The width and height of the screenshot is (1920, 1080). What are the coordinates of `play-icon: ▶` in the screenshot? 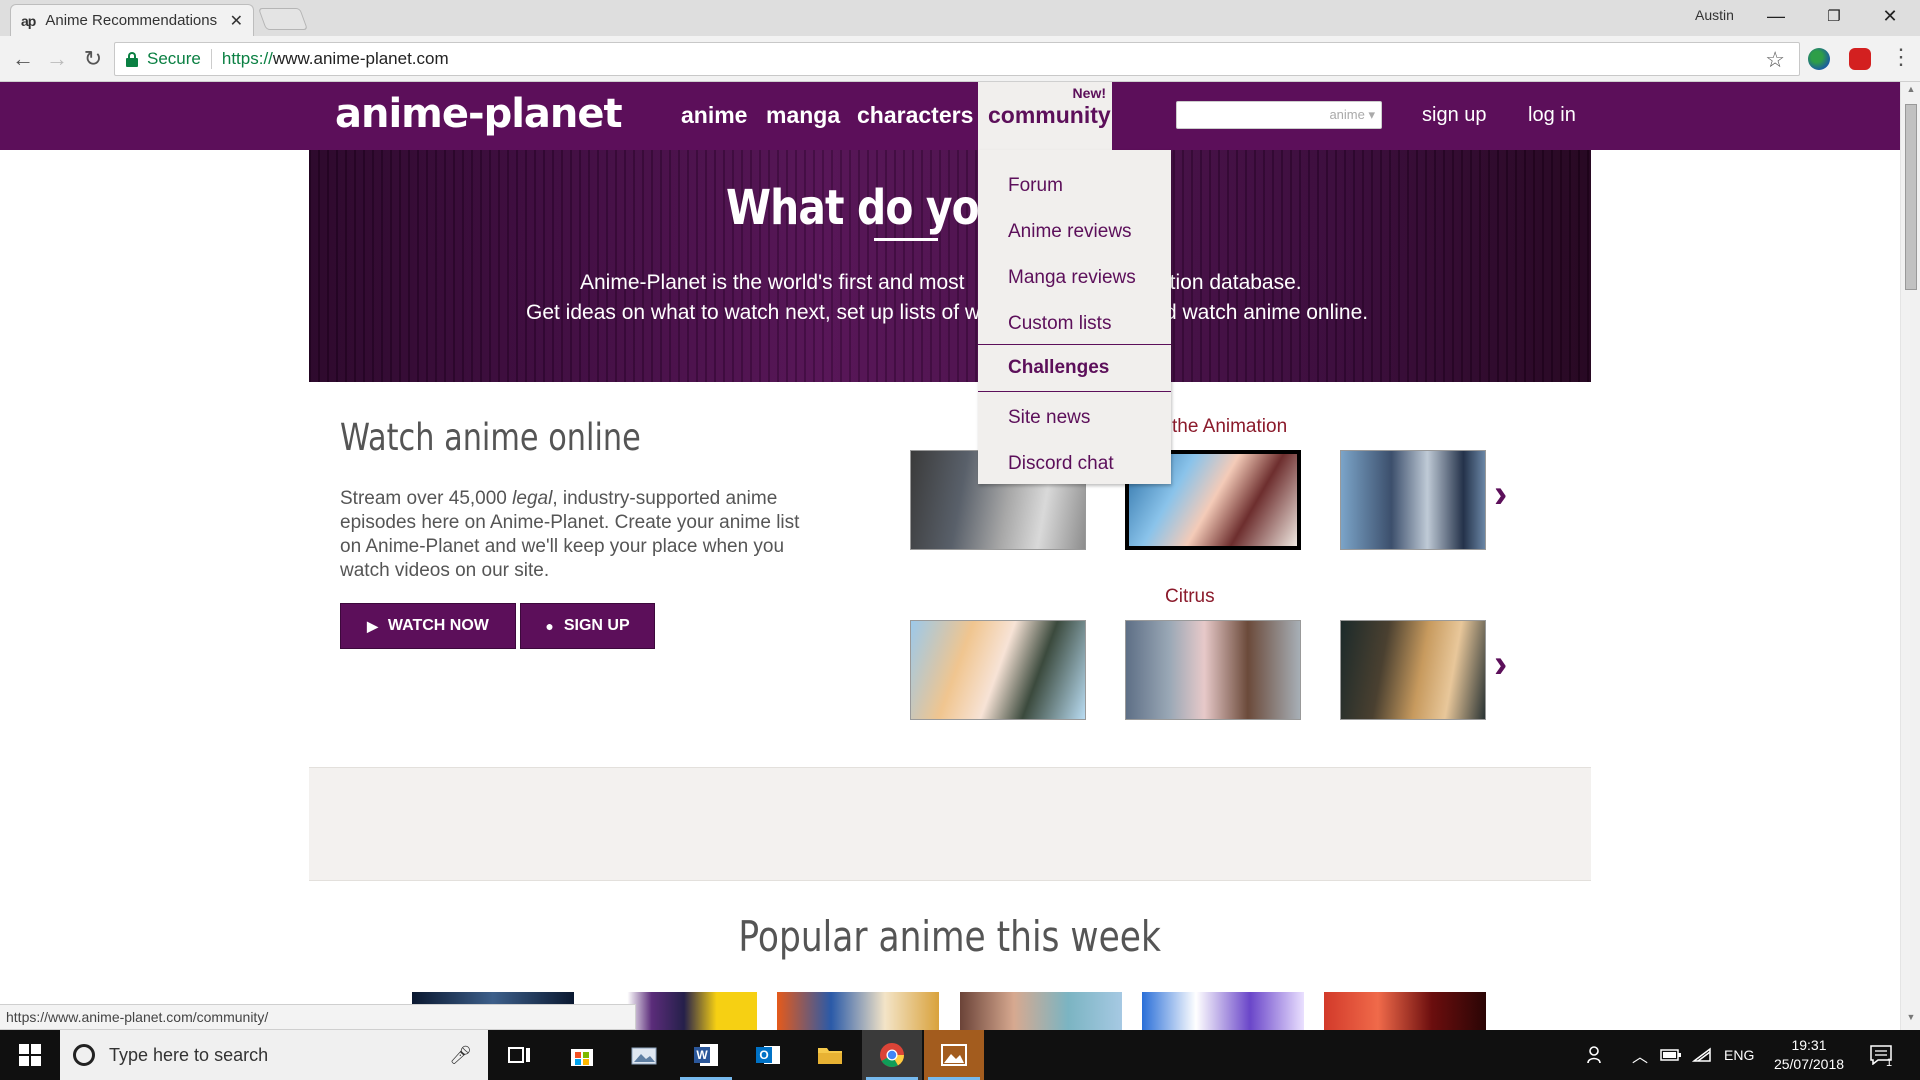 It's located at (372, 625).